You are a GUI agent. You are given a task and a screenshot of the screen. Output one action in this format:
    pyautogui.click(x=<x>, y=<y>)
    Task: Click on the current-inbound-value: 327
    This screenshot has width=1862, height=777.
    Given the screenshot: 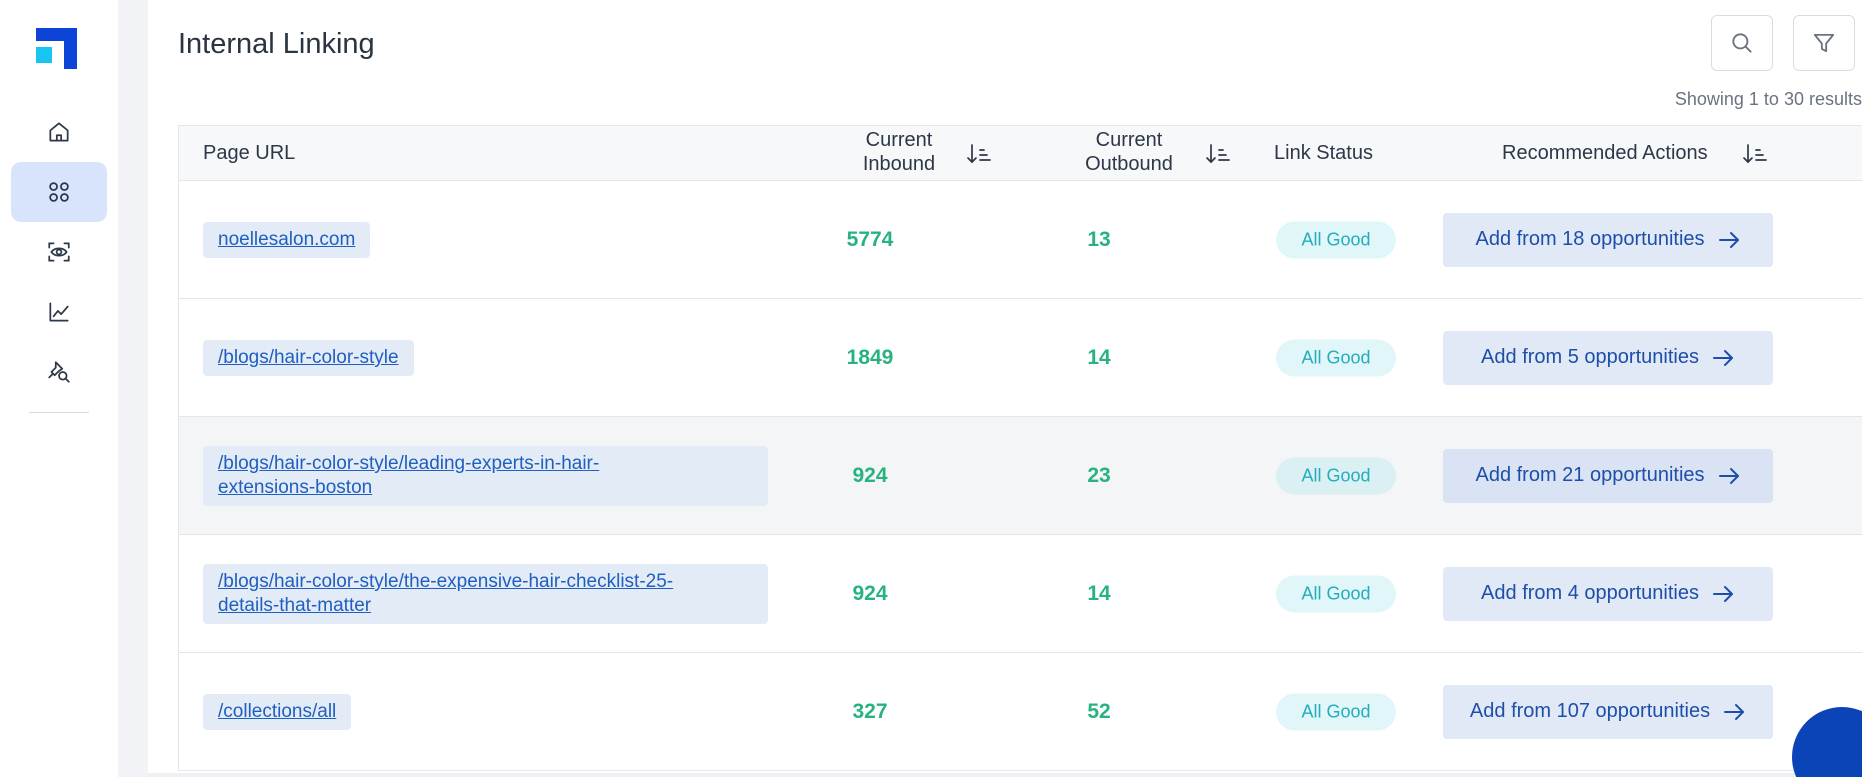 What is the action you would take?
    pyautogui.click(x=870, y=711)
    